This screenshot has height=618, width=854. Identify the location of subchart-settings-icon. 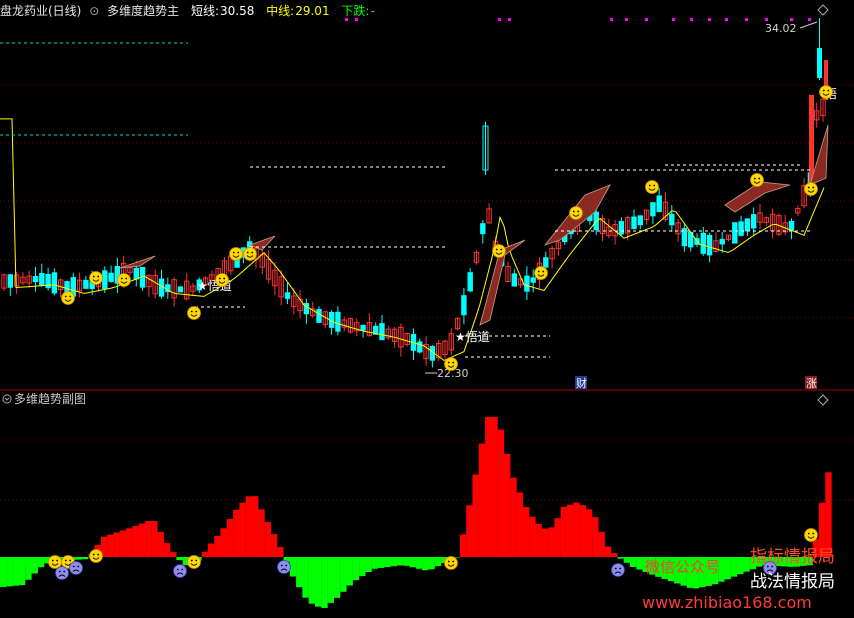
(7, 399).